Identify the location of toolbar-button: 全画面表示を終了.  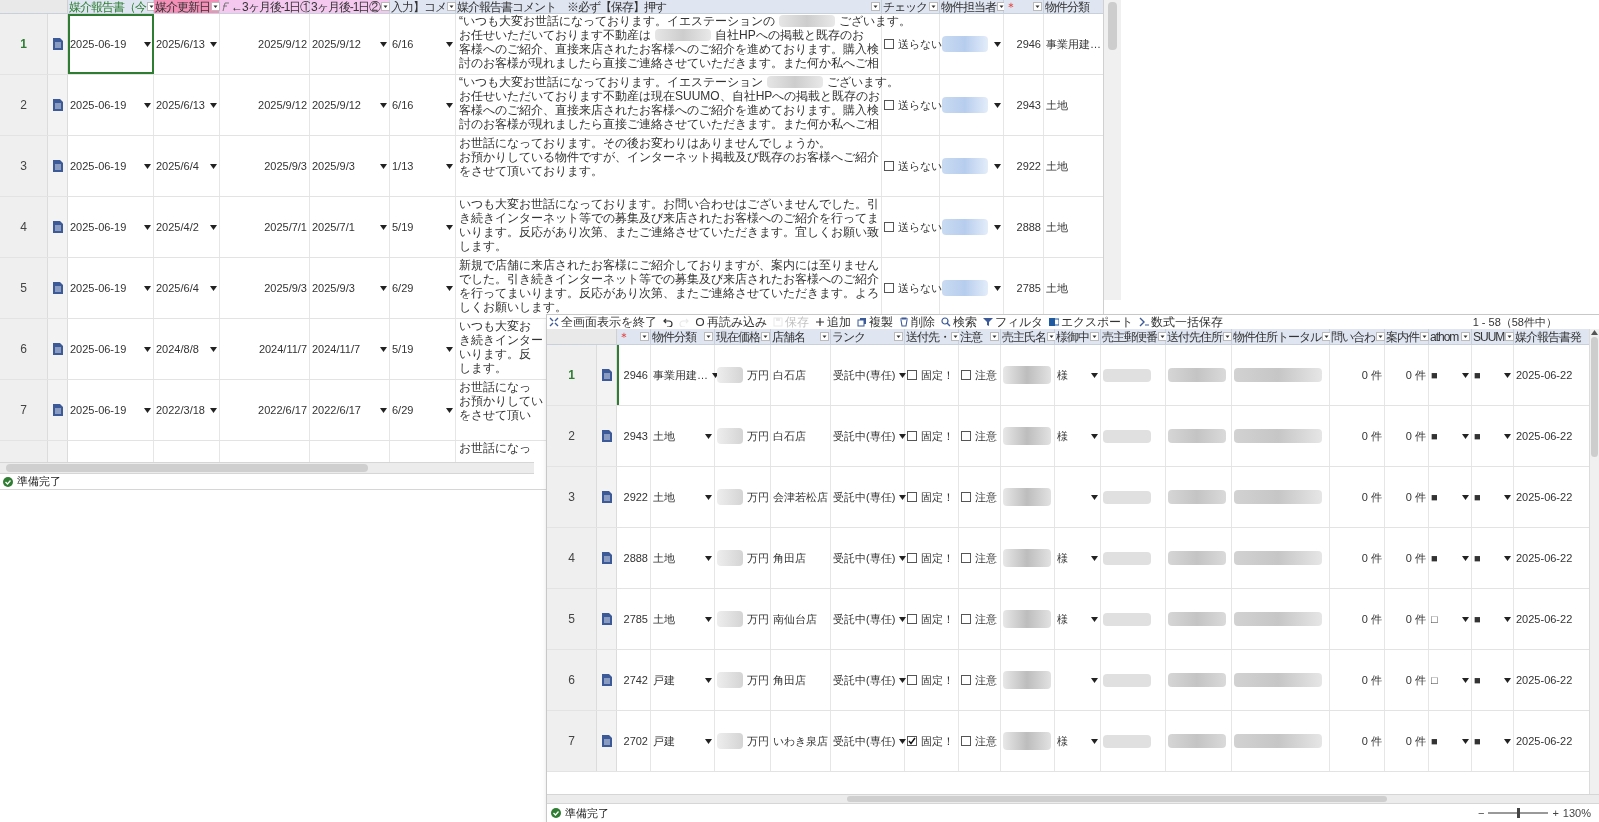
(603, 322).